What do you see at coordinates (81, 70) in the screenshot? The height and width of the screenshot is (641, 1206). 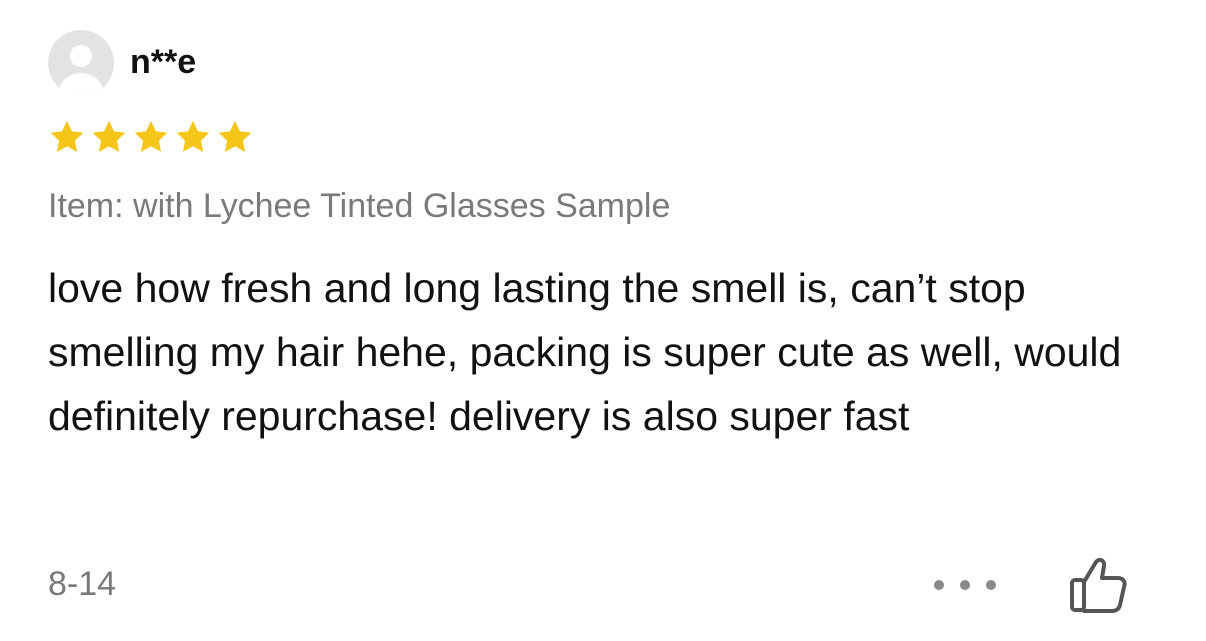 I see `default-user-icon` at bounding box center [81, 70].